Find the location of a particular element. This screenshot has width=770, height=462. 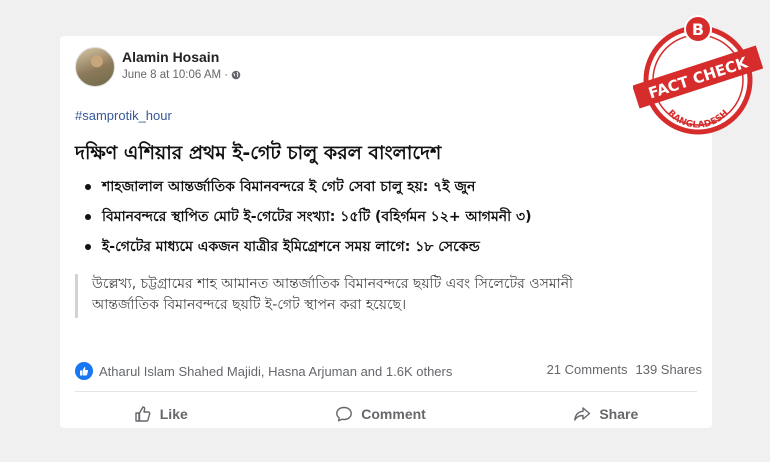

engagement-counts: 21 Comments 139 Shares is located at coordinates (624, 369).